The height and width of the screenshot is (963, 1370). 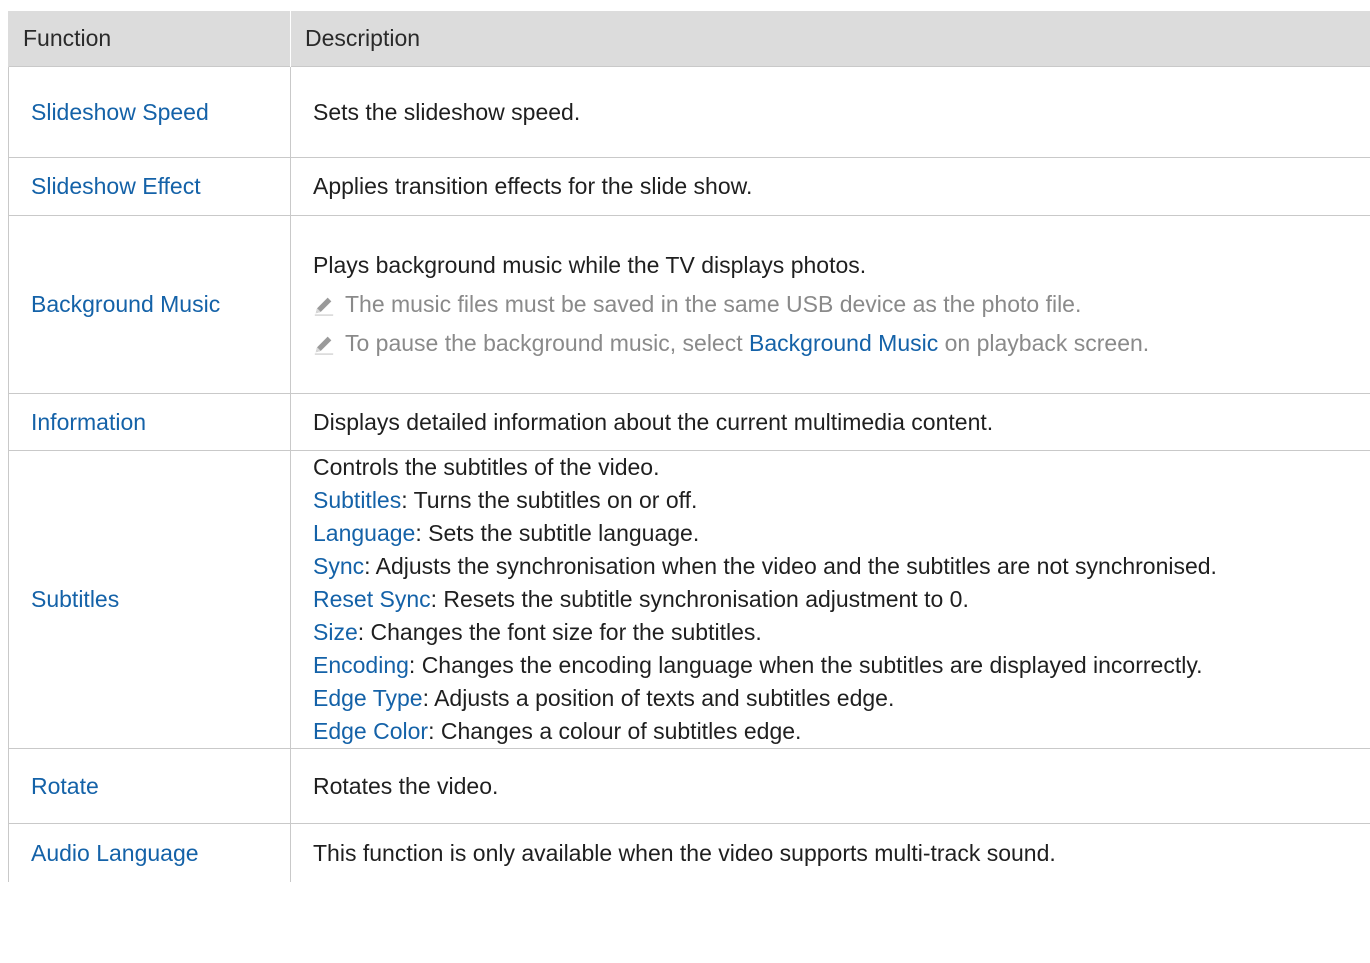 I want to click on option-name: Edge Color, so click(x=371, y=731).